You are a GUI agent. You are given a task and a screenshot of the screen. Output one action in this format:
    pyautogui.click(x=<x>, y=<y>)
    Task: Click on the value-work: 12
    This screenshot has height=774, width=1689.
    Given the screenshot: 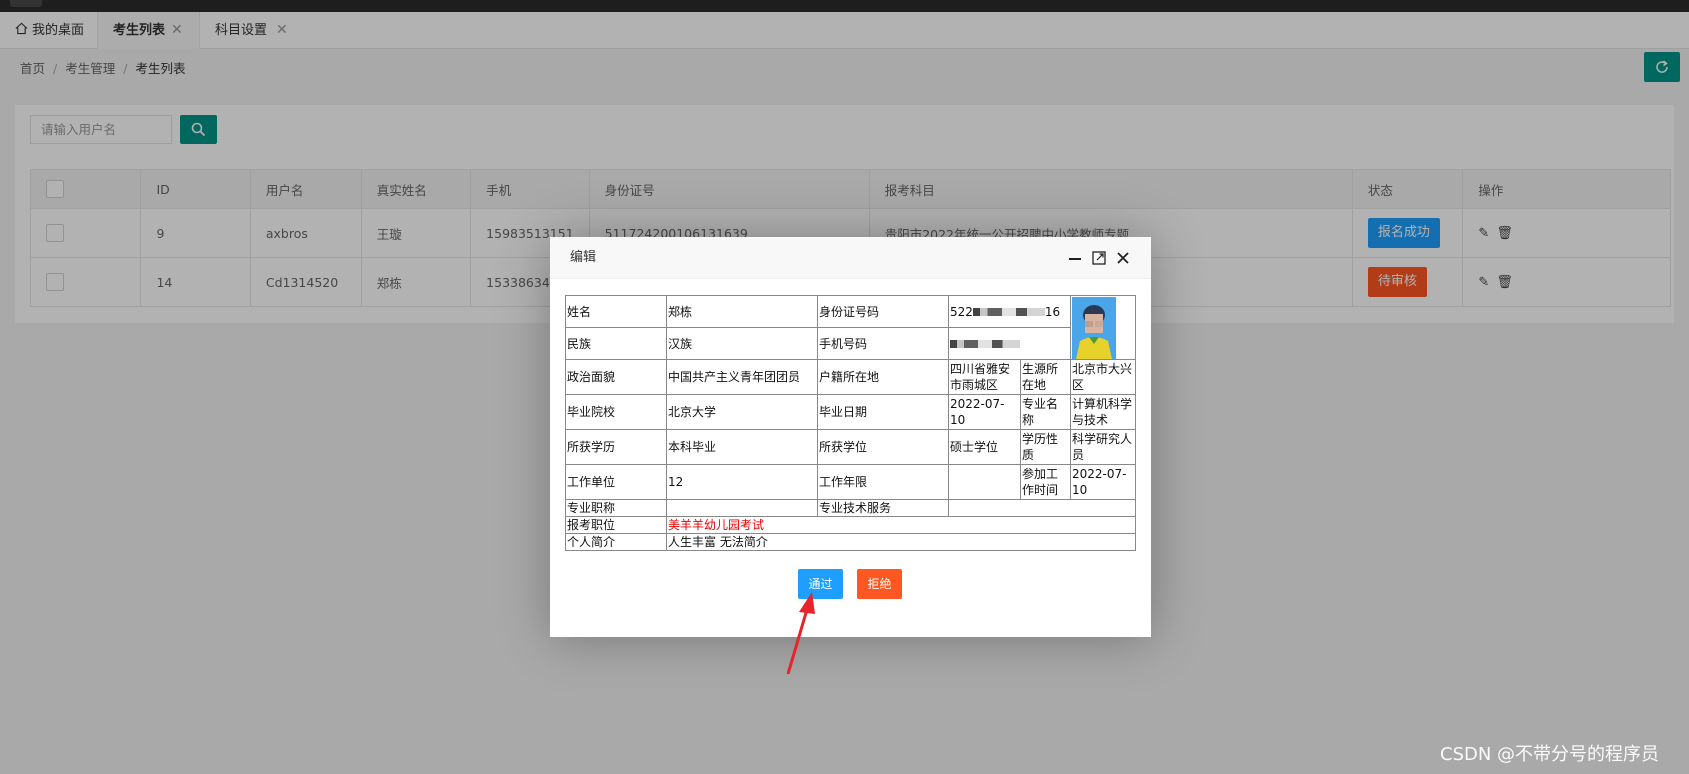 What is the action you would take?
    pyautogui.click(x=742, y=482)
    